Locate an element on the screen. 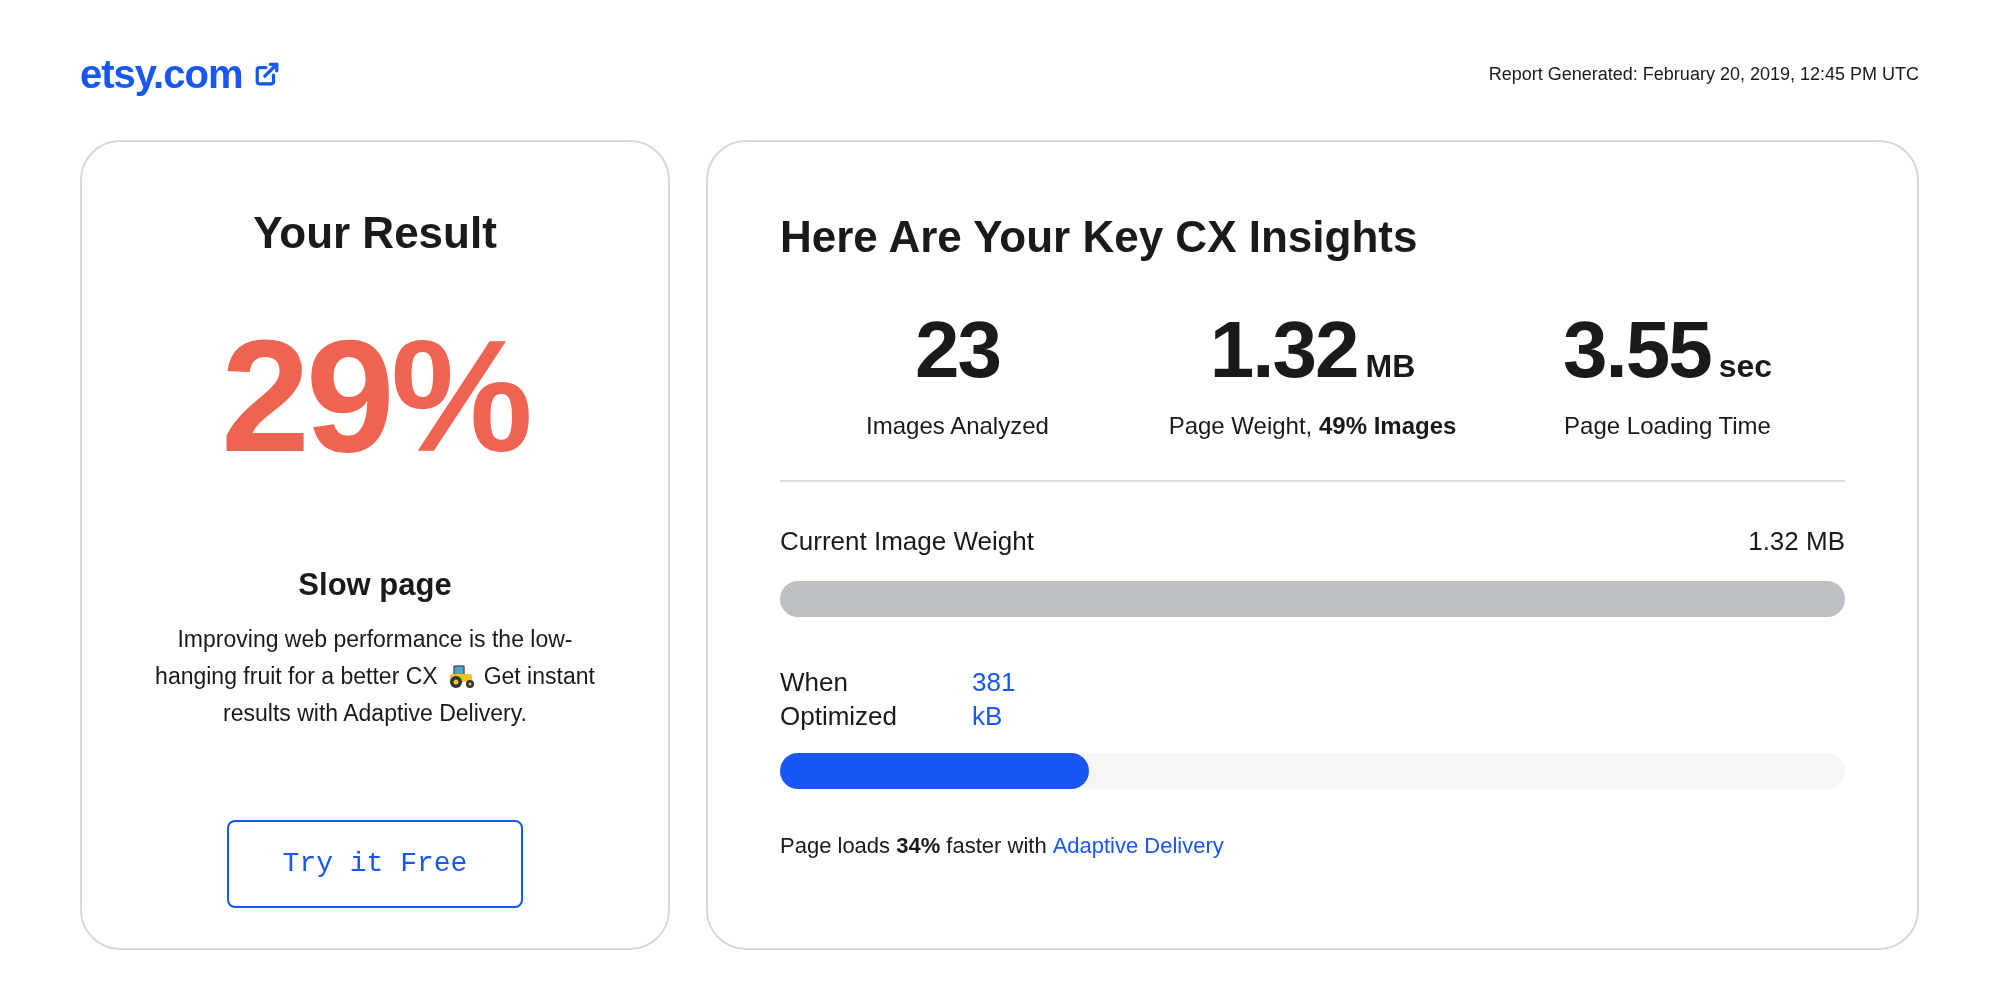 This screenshot has height=993, width=1999. metric-value: 23 is located at coordinates (957, 350).